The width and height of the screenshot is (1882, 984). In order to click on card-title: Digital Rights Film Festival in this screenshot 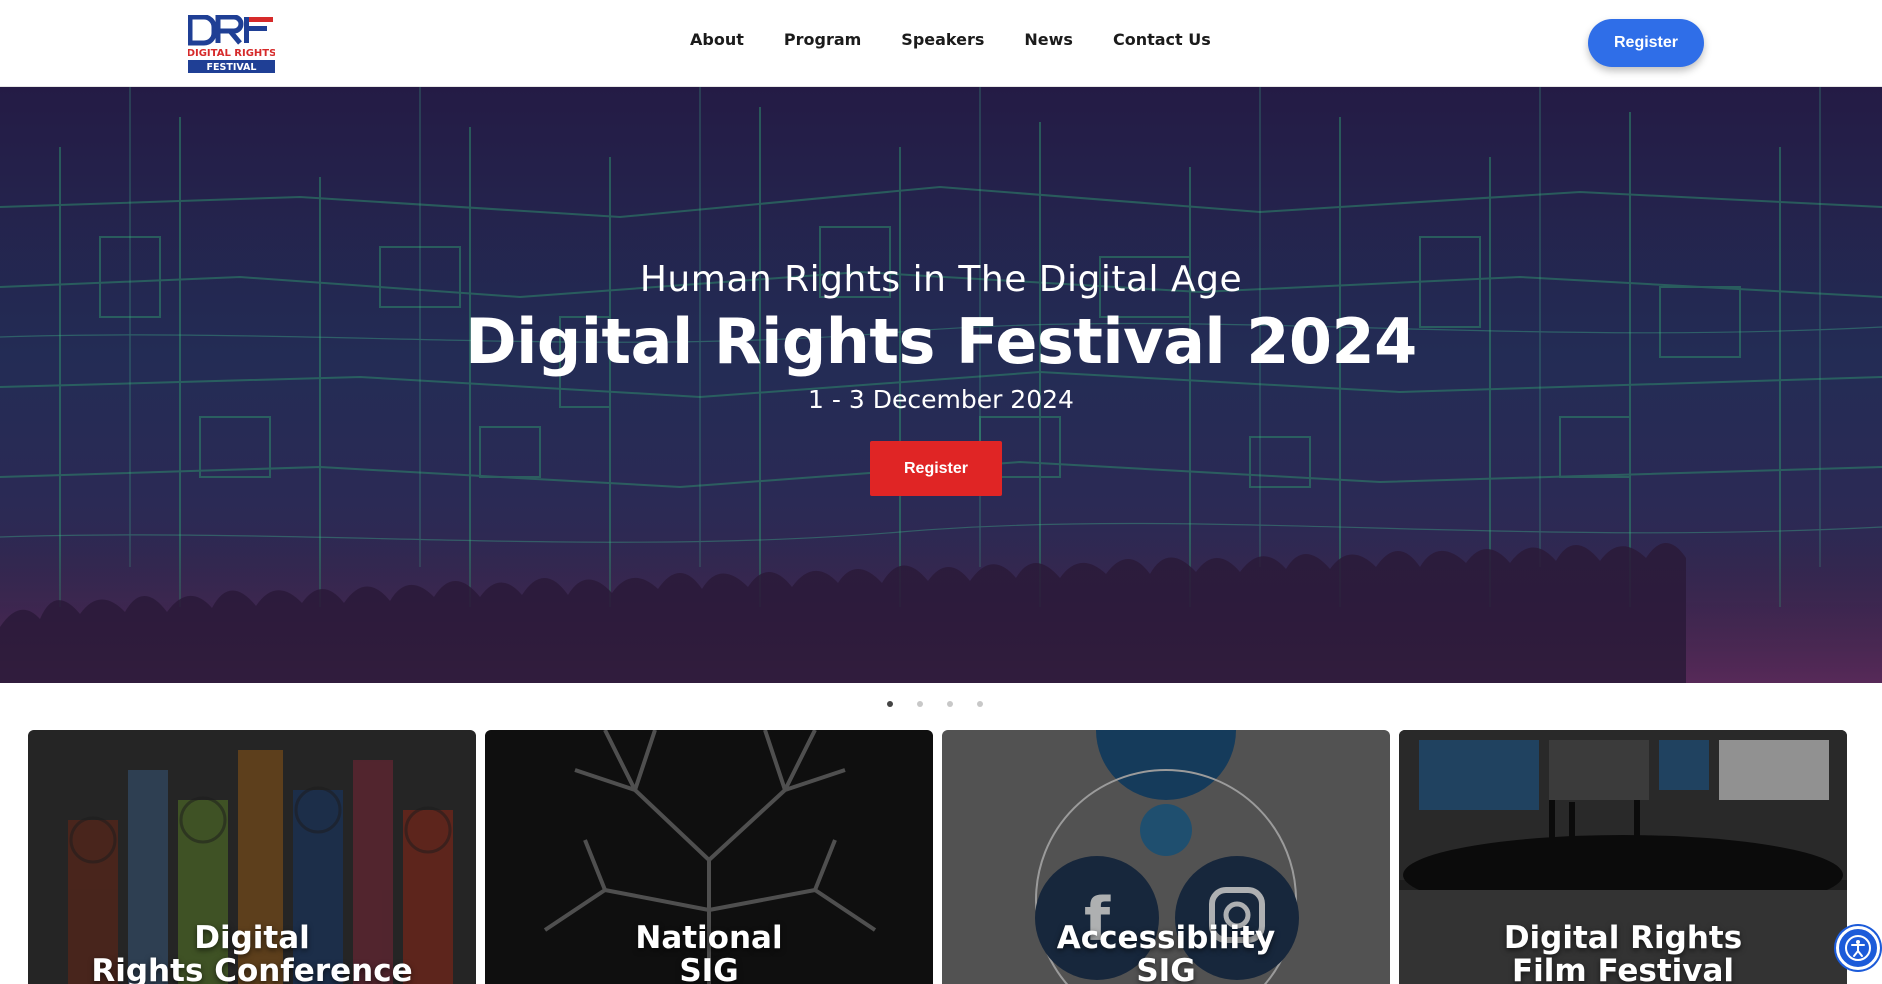, I will do `click(1623, 953)`.